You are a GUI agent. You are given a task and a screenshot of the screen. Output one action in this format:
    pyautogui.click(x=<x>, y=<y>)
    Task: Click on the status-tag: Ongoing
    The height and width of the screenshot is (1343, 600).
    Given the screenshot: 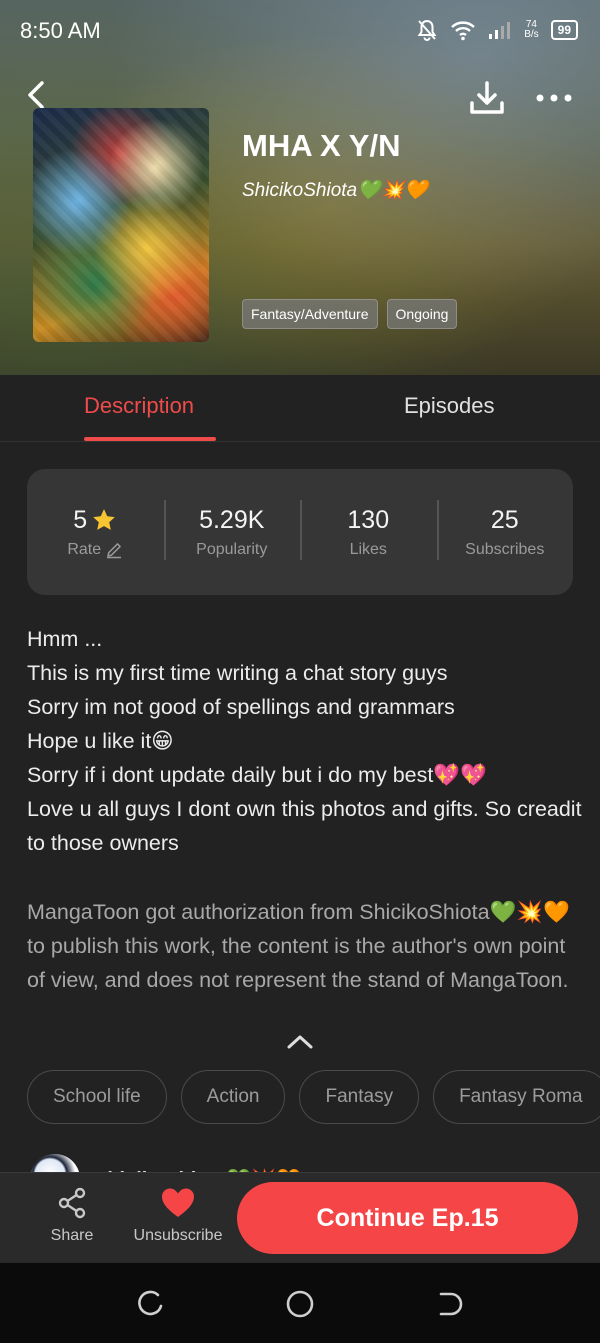 What is the action you would take?
    pyautogui.click(x=422, y=314)
    